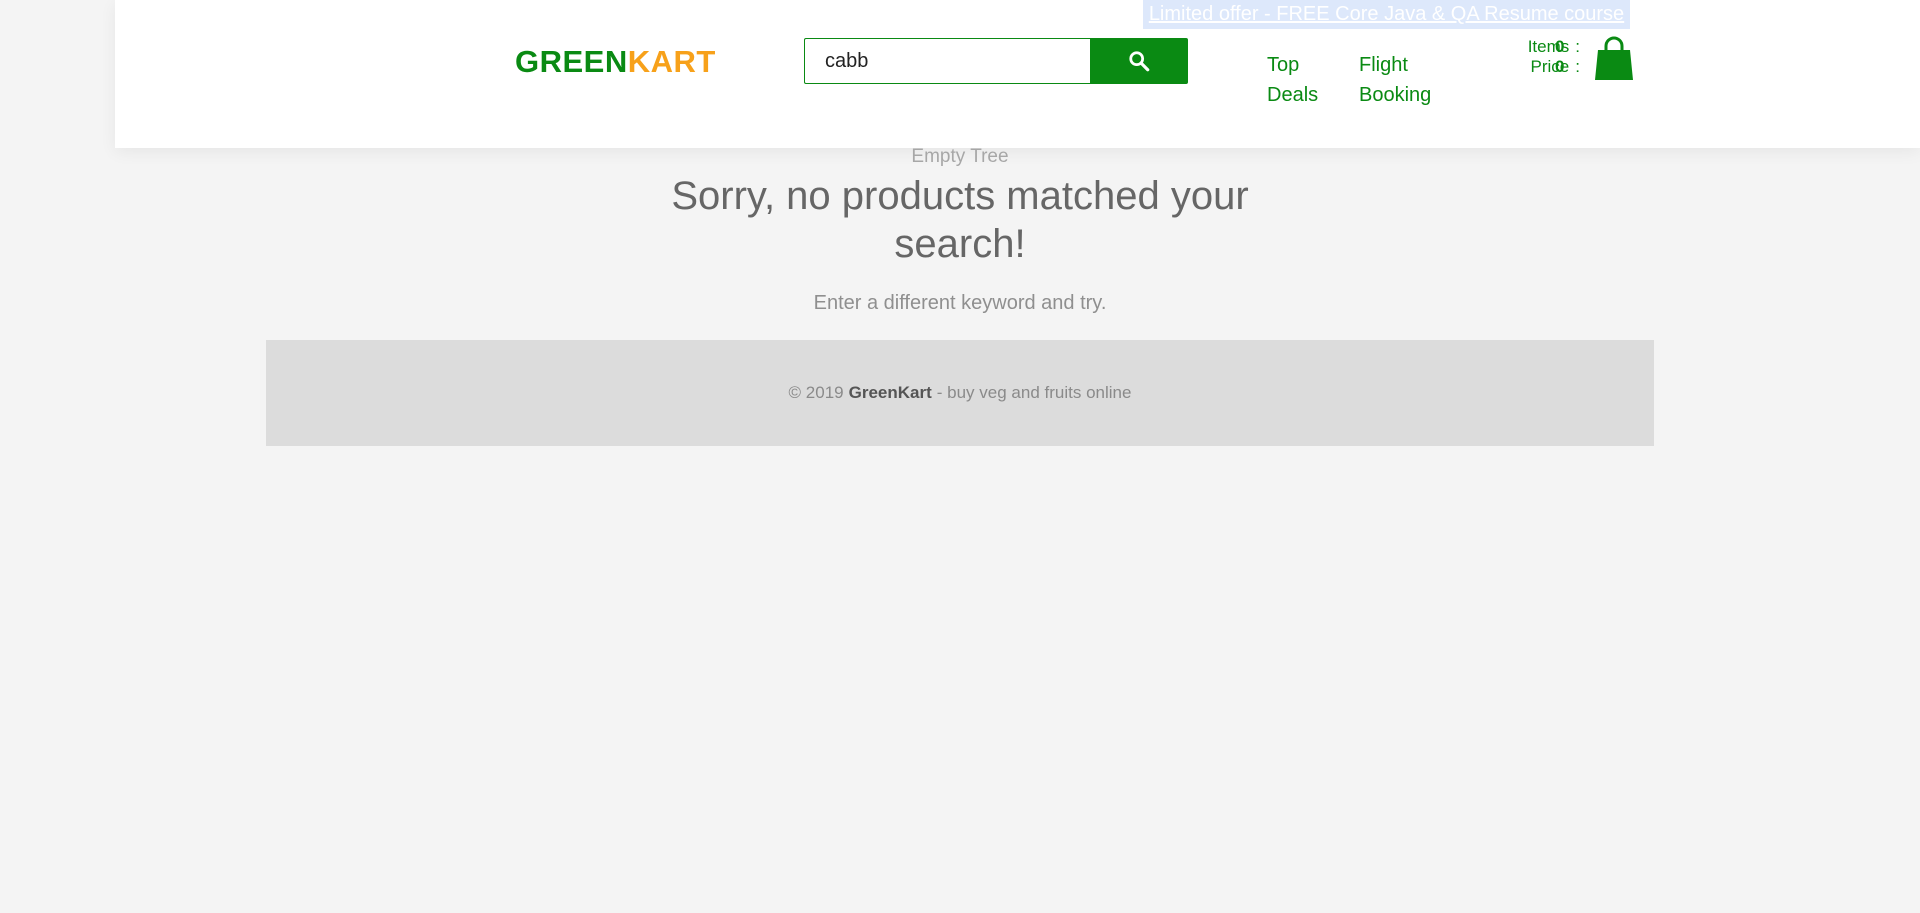  What do you see at coordinates (890, 392) in the screenshot?
I see `footer-brand: GreenKart` at bounding box center [890, 392].